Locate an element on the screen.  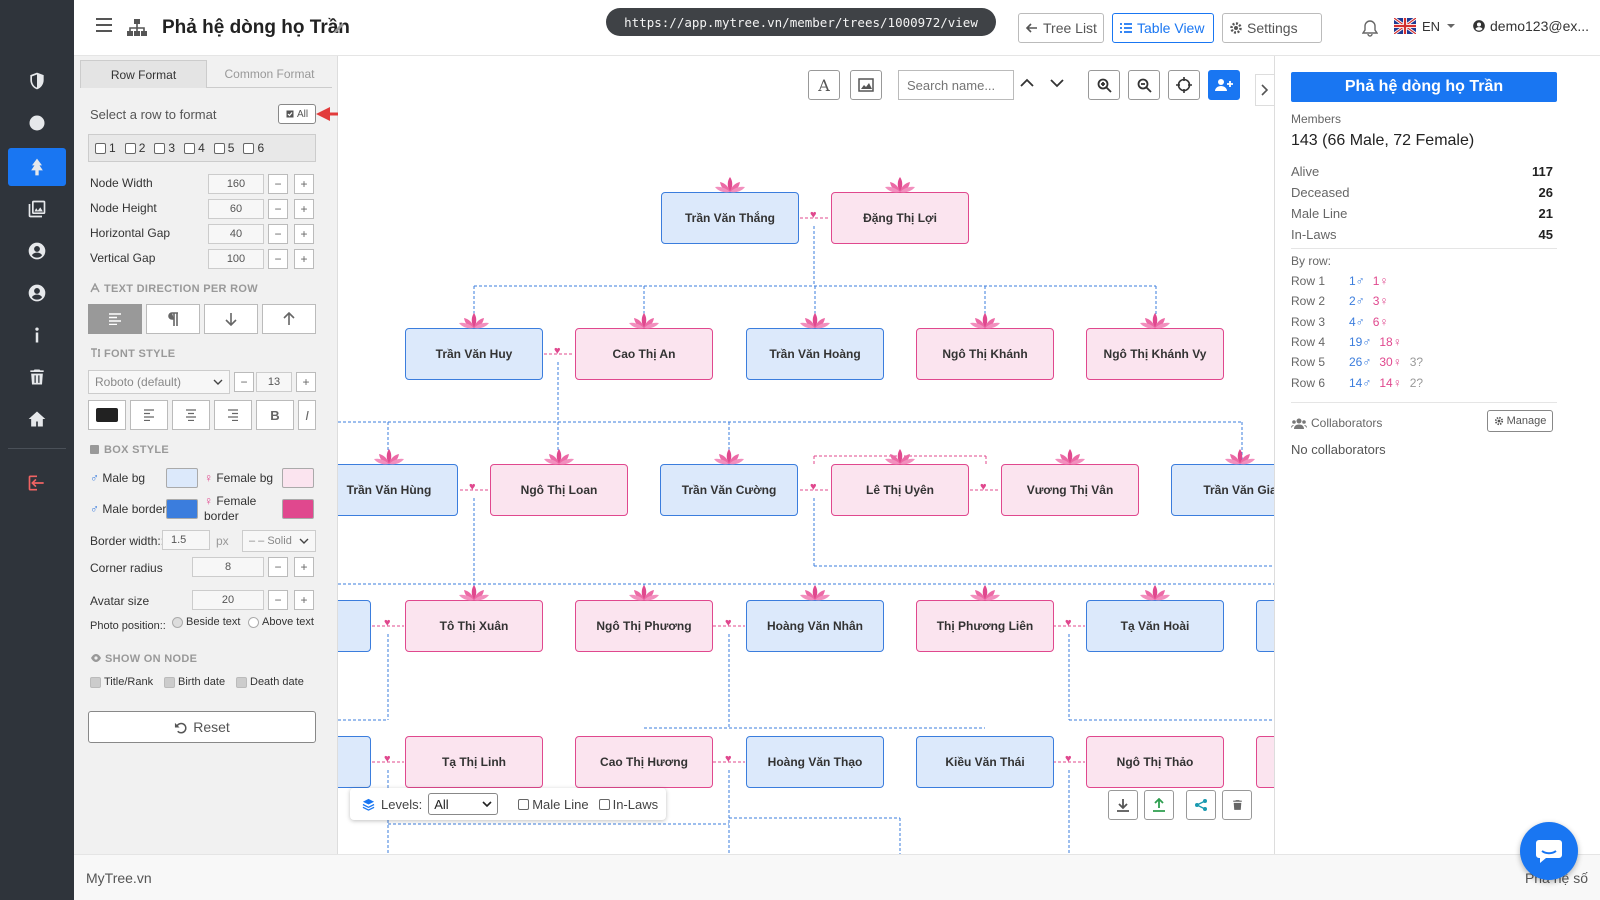
beside-text-radio: Beside text is located at coordinates (206, 622).